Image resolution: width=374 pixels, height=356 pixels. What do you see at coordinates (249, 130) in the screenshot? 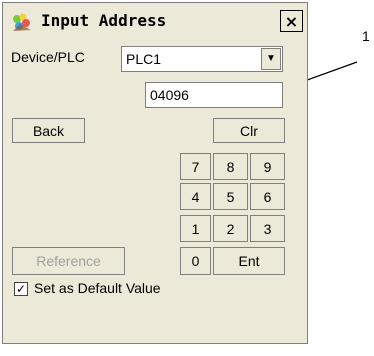
I see `clear-button: Clr` at bounding box center [249, 130].